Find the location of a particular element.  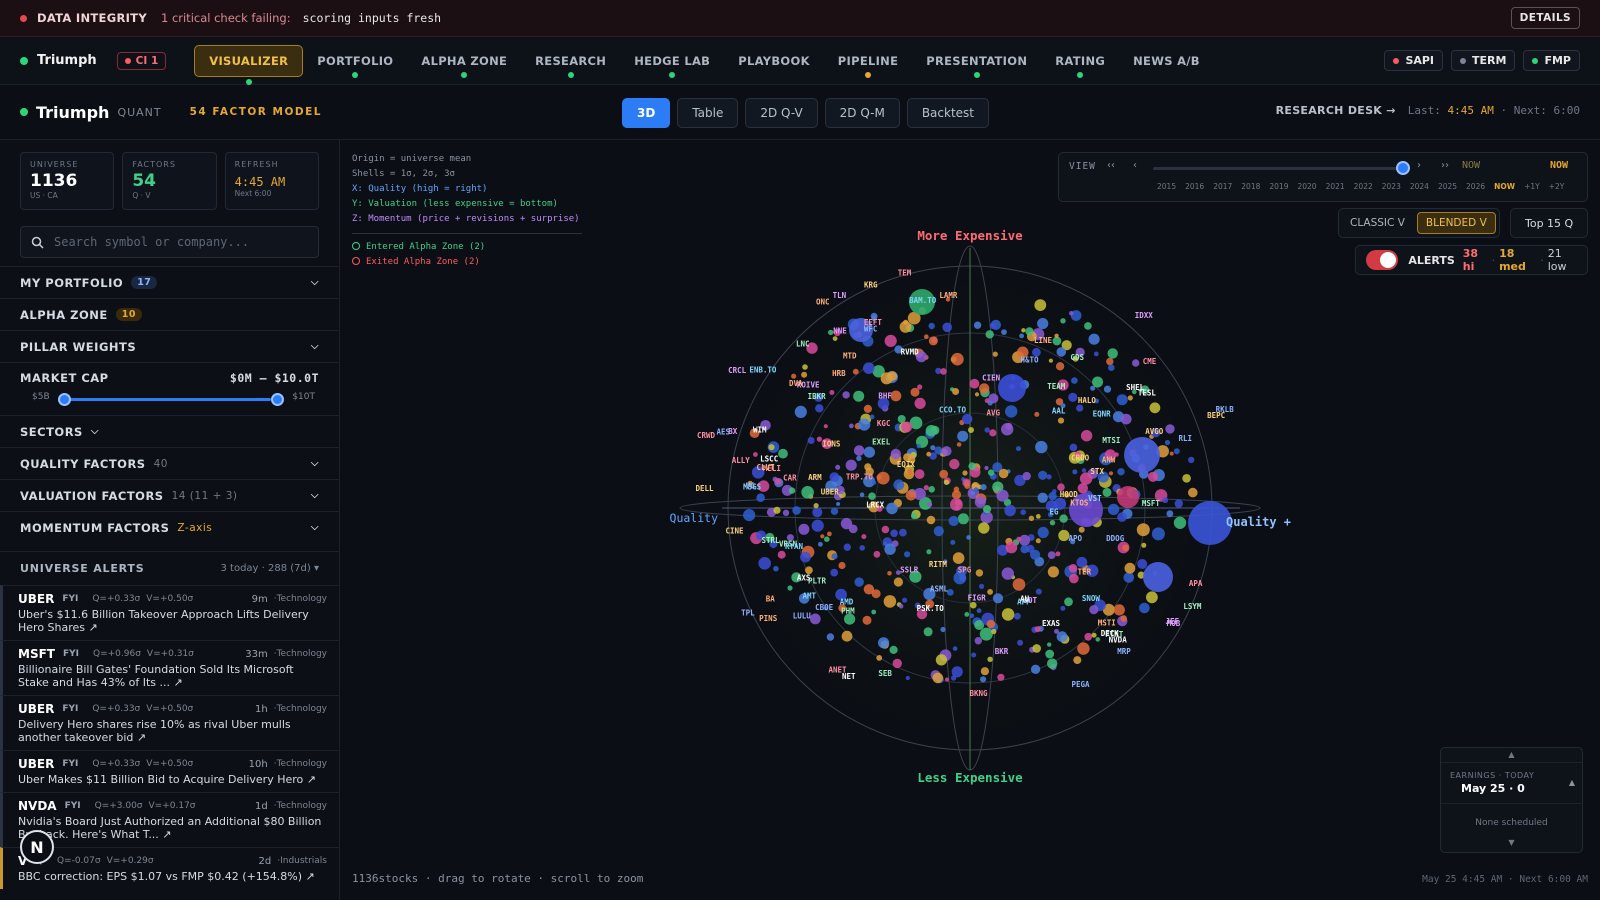

view-tab-3d: 3D is located at coordinates (646, 113).